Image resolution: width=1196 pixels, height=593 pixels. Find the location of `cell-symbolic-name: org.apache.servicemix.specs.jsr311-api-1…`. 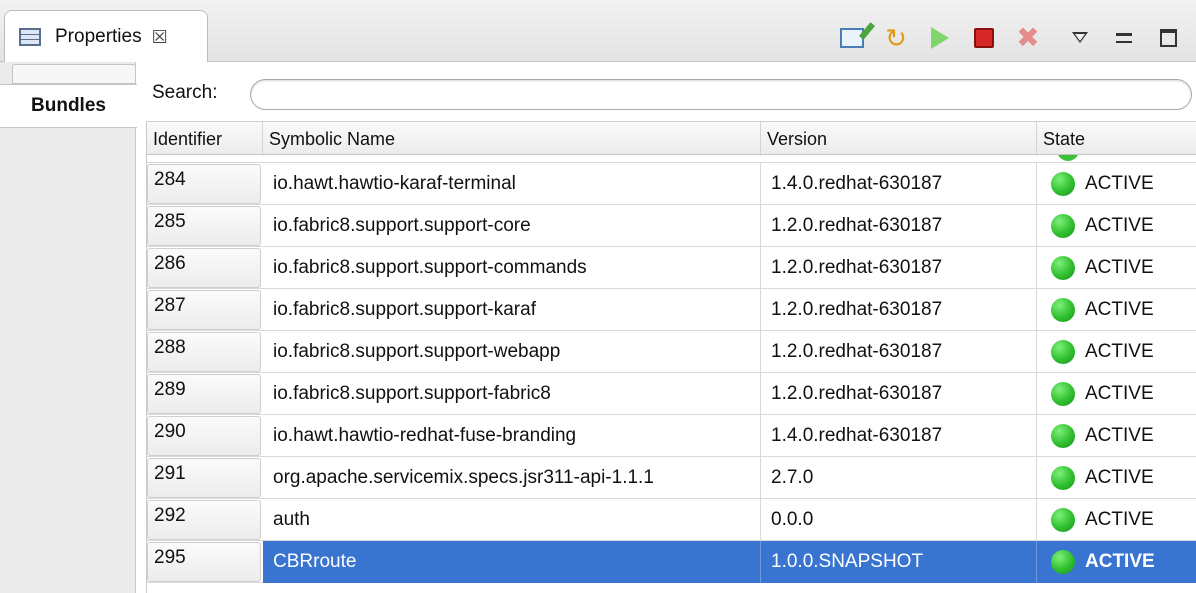

cell-symbolic-name: org.apache.servicemix.specs.jsr311-api-1… is located at coordinates (512, 478).